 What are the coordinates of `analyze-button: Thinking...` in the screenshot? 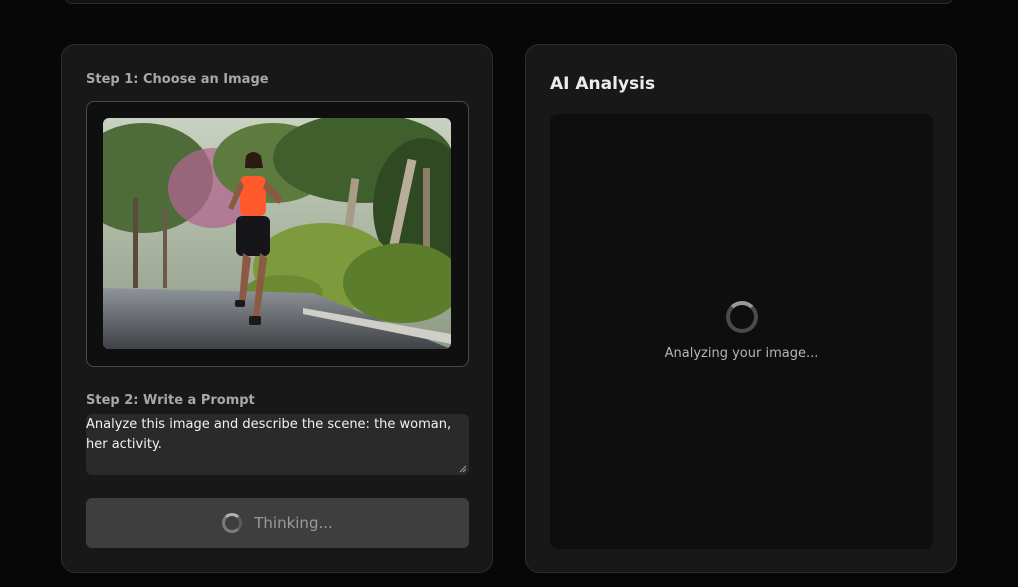 It's located at (277, 523).